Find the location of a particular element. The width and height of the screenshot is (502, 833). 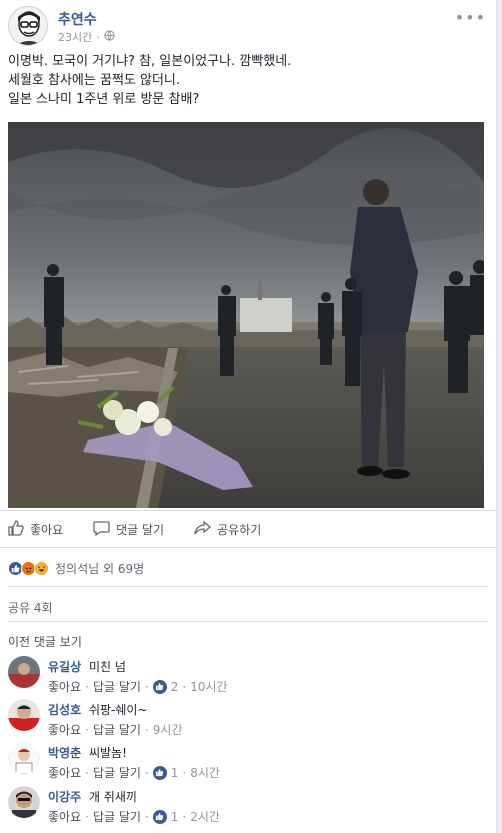

commenter-name: 이강주 is located at coordinates (64, 797).